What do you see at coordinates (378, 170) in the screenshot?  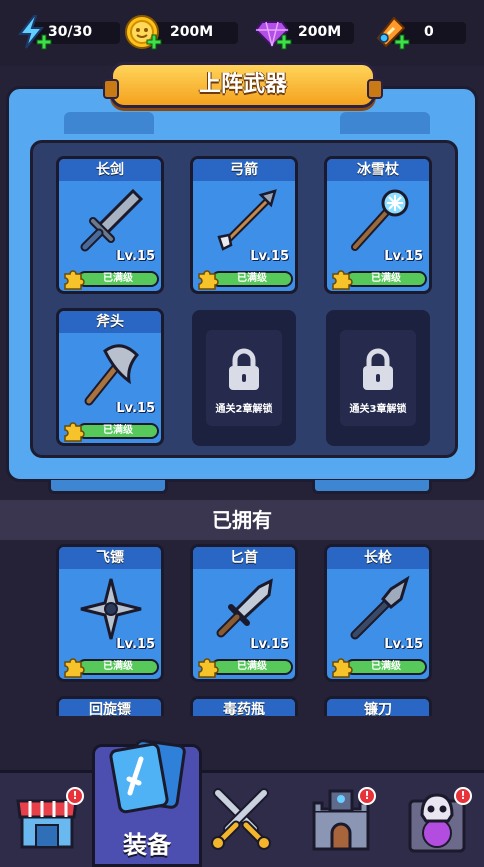 I see `weapon-name: 冰雪杖` at bounding box center [378, 170].